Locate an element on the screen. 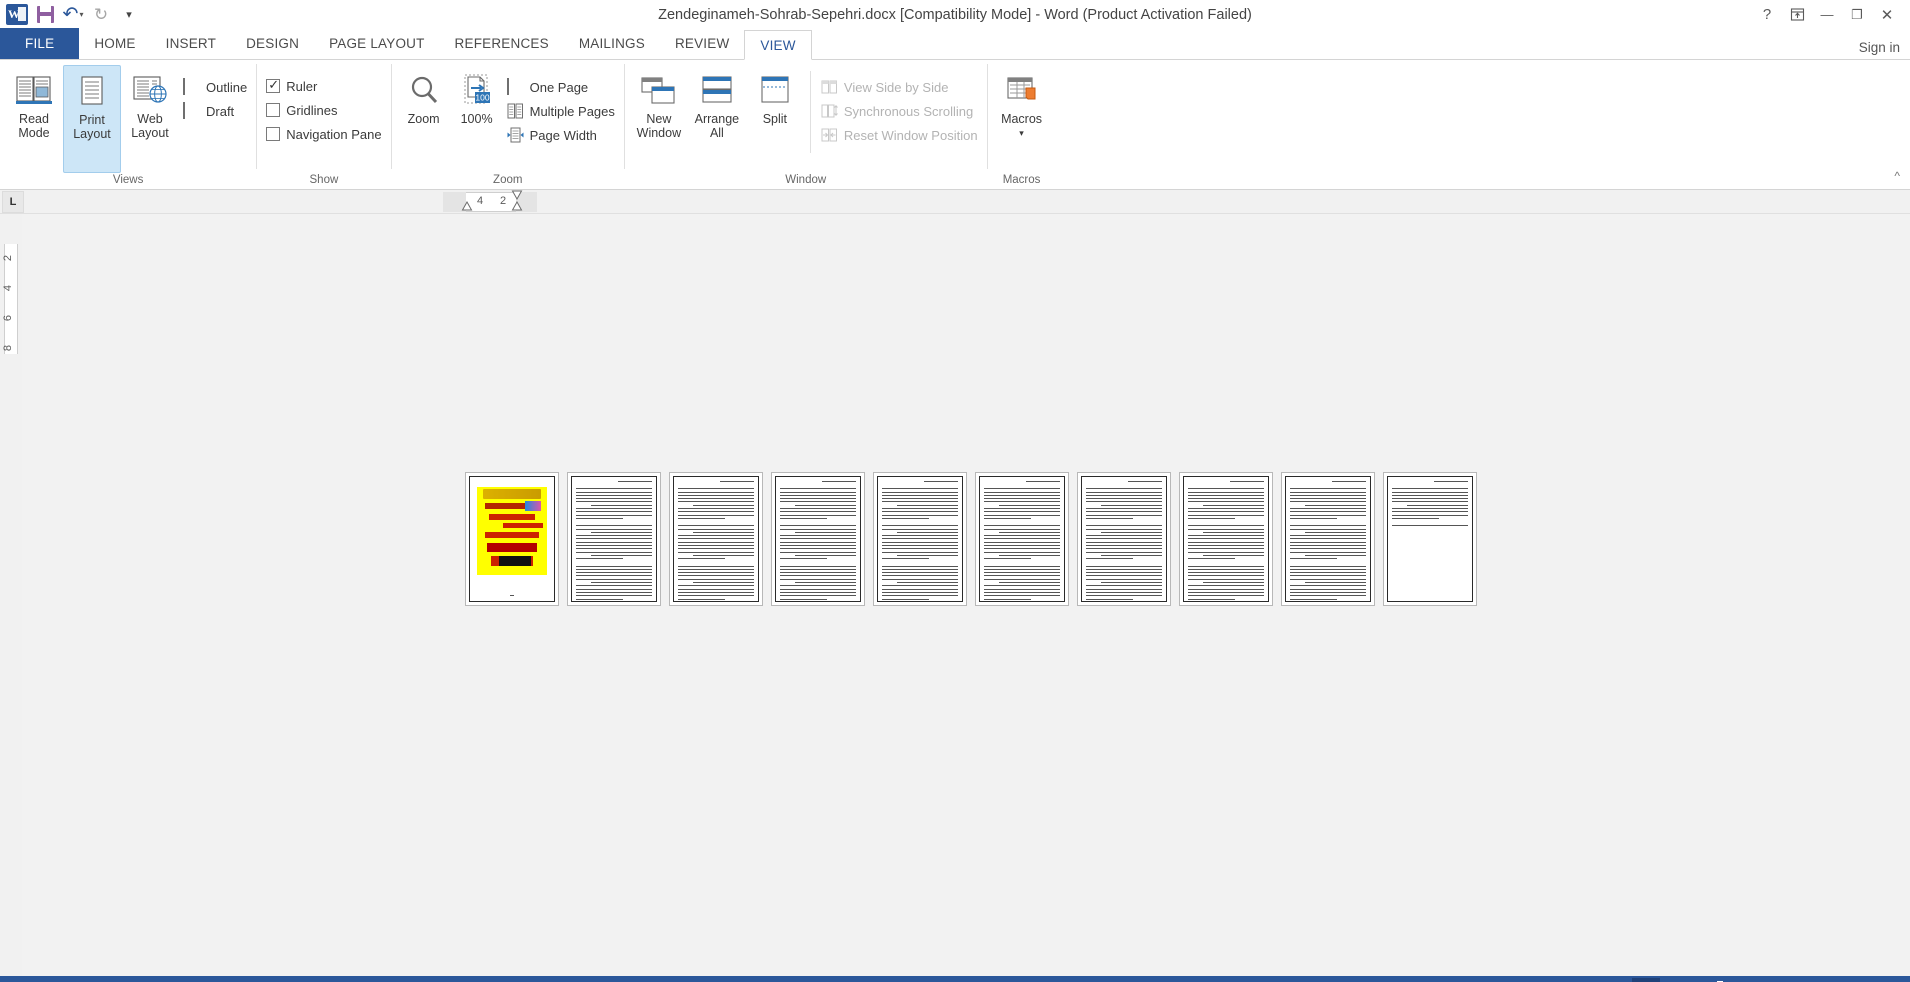  ribbon-display-options-icon is located at coordinates (1797, 15).